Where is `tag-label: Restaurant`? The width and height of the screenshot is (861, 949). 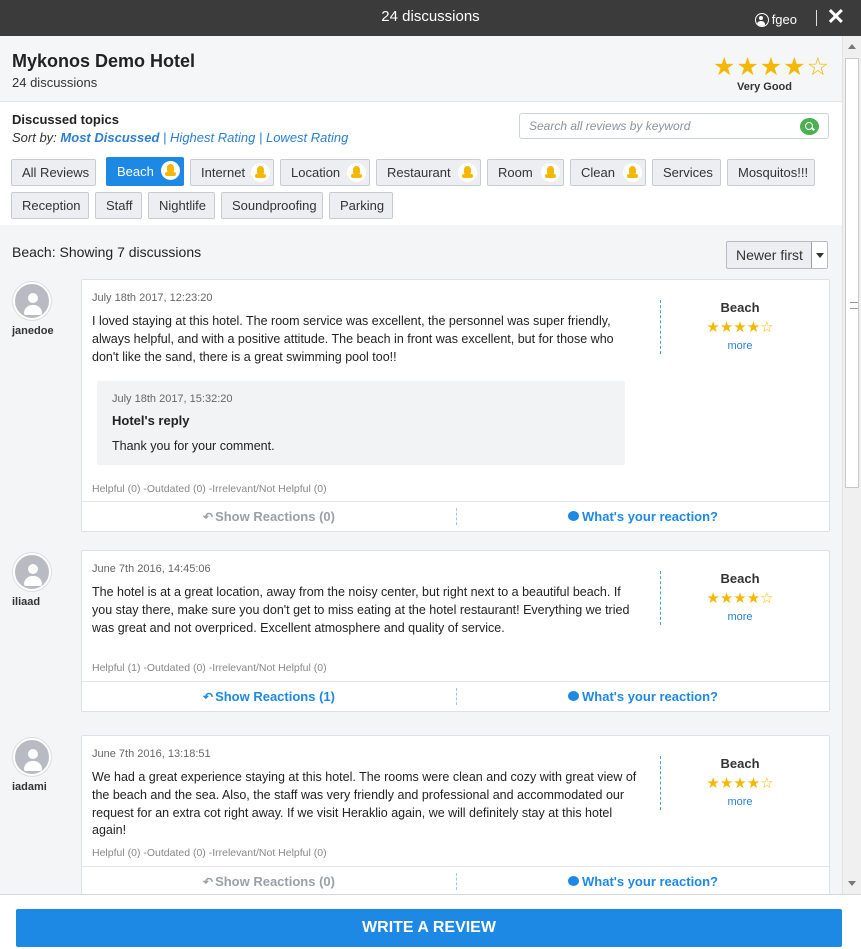 tag-label: Restaurant is located at coordinates (419, 172).